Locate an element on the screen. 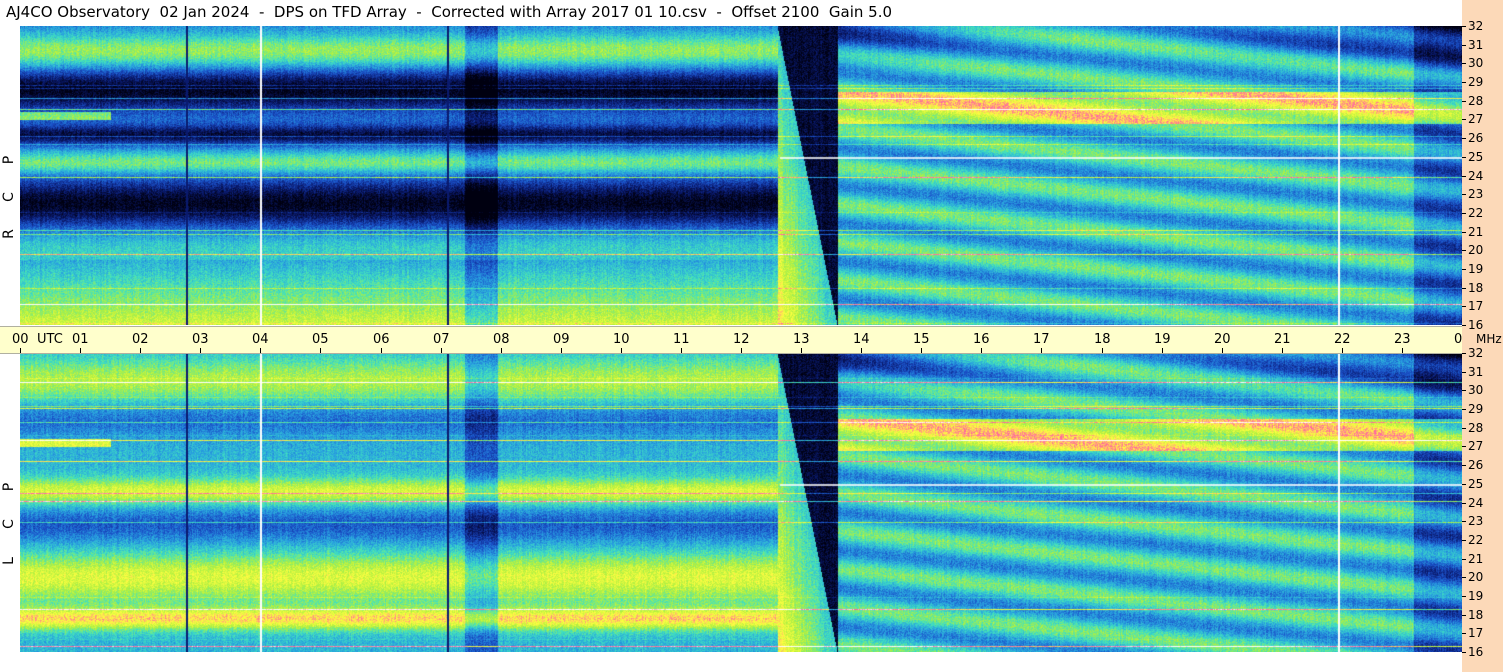  time-tick-label: 00 is located at coordinates (20, 339).